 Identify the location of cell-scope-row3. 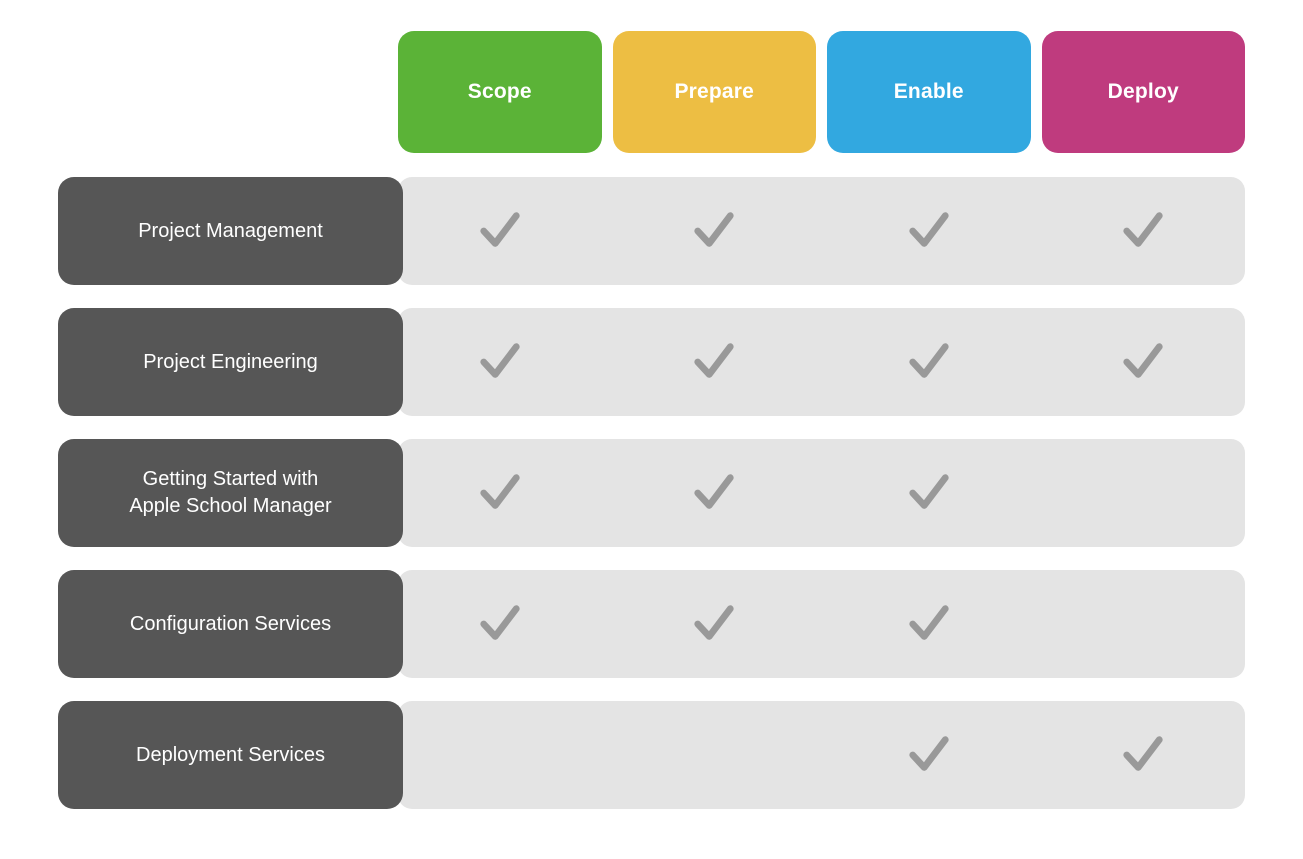
(500, 493).